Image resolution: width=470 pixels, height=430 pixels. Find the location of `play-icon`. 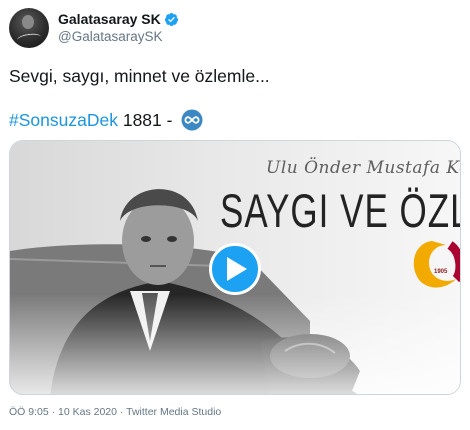

play-icon is located at coordinates (237, 269).